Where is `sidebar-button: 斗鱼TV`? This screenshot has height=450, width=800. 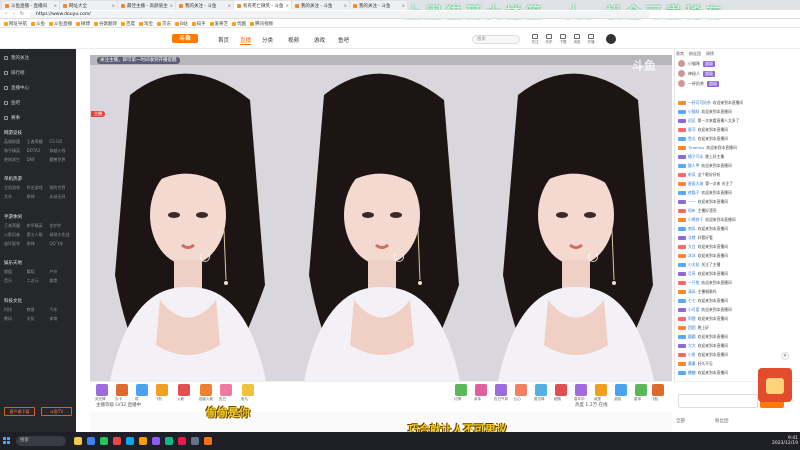 sidebar-button: 斗鱼TV is located at coordinates (56, 411).